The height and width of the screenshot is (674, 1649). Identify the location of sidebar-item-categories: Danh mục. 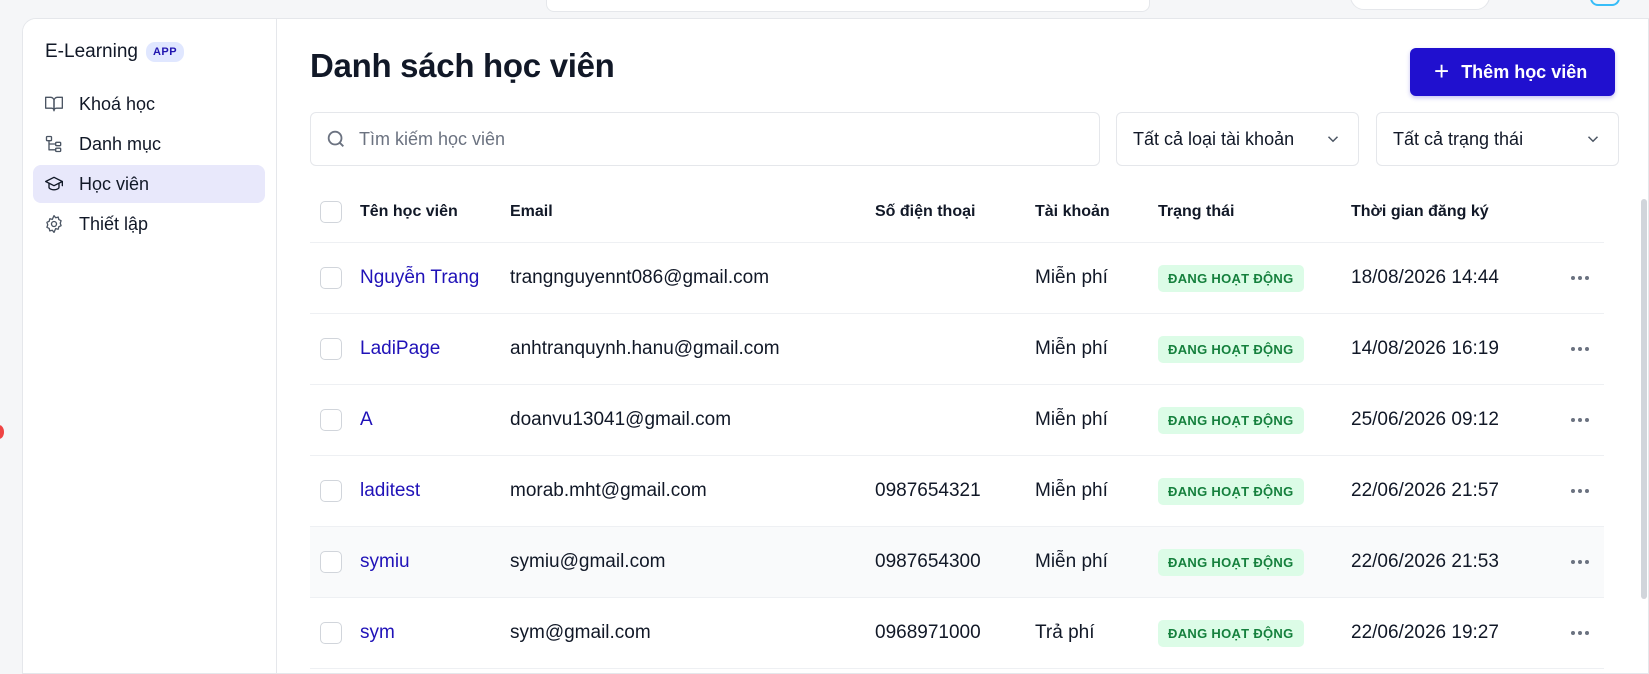
(149, 144).